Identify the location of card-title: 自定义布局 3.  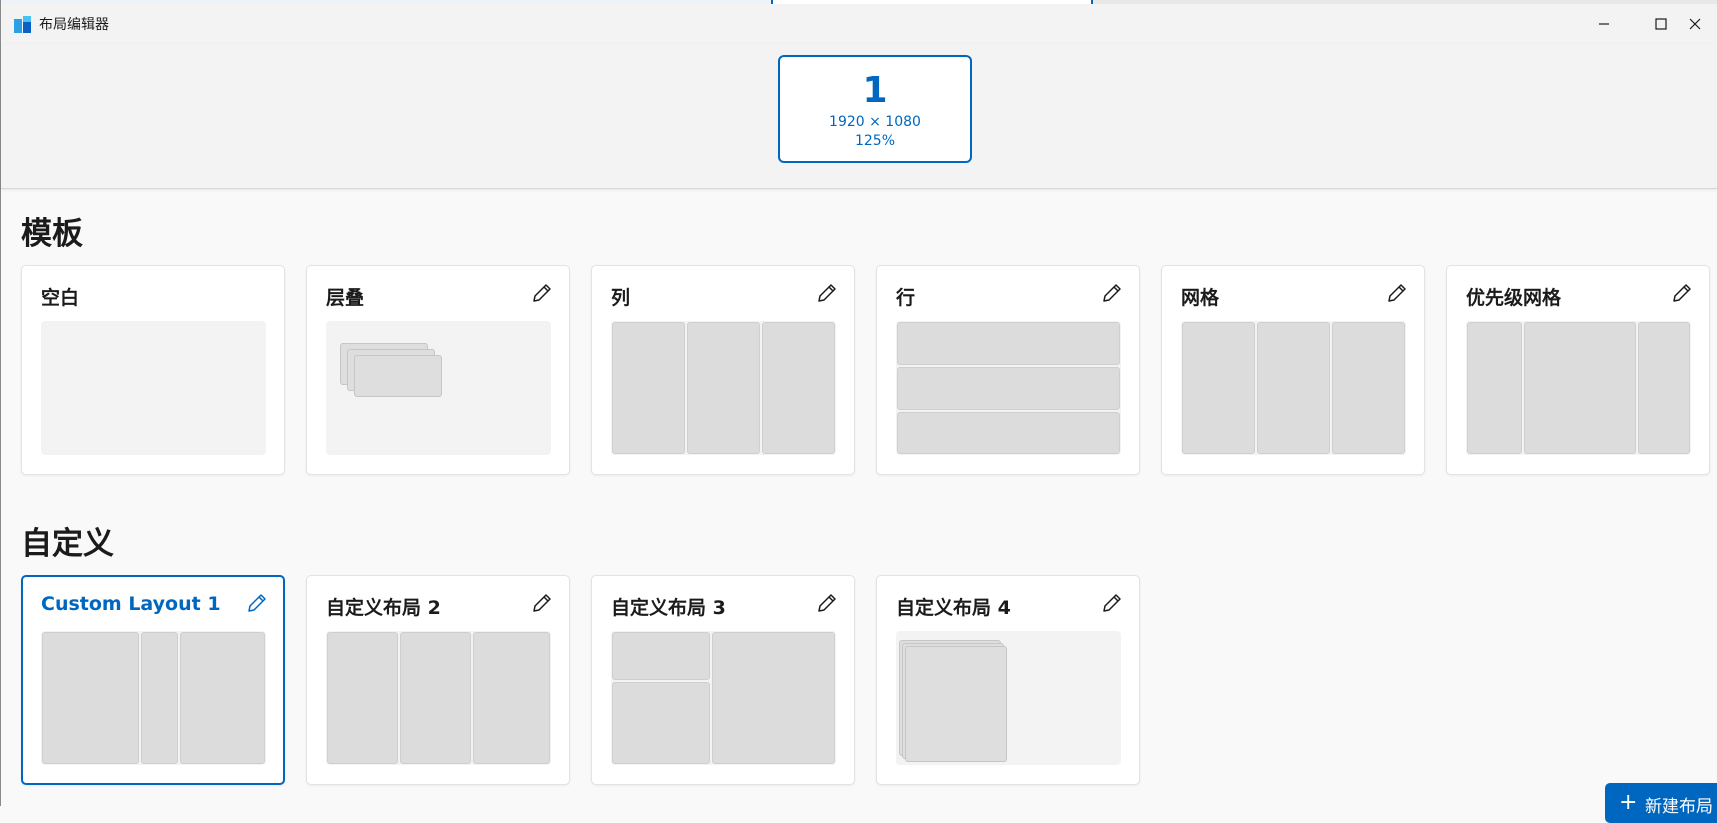
(668, 608).